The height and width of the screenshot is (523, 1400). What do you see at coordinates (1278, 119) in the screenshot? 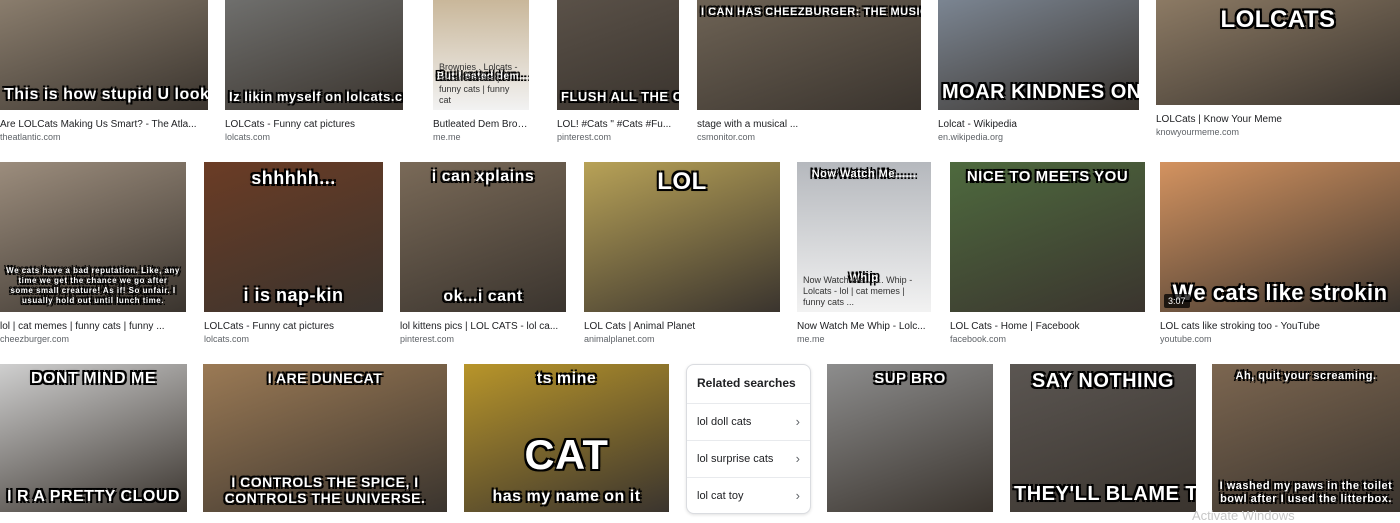
I see `image-result-title: LOLCats | Know Your Meme` at bounding box center [1278, 119].